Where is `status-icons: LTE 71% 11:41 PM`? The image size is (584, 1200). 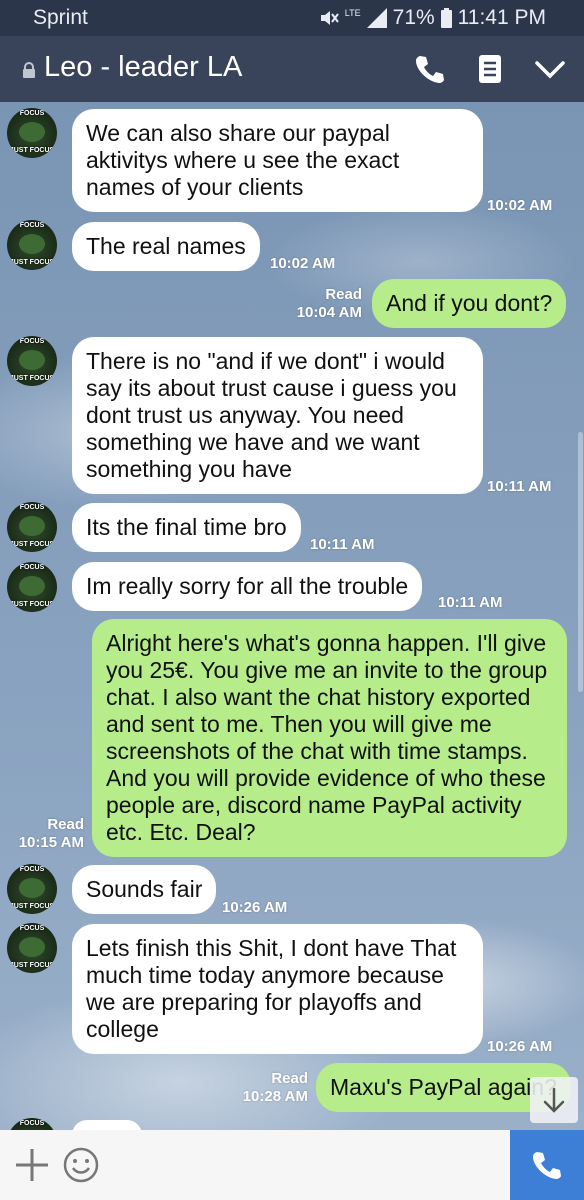
status-icons: LTE 71% 11:41 PM is located at coordinates (432, 18).